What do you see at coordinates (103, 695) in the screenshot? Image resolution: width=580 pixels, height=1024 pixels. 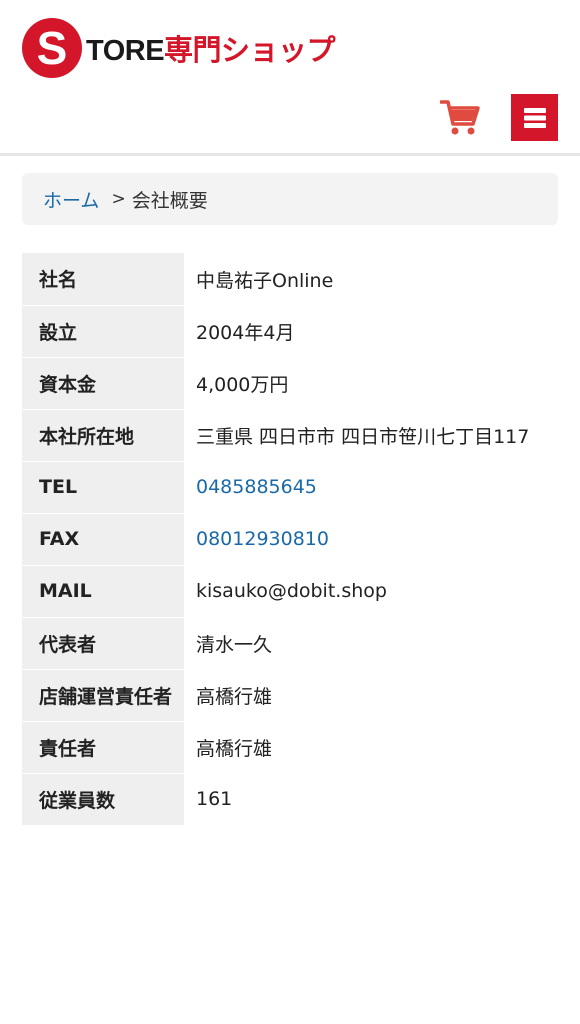 I see `row-label: 店舗運営責任者` at bounding box center [103, 695].